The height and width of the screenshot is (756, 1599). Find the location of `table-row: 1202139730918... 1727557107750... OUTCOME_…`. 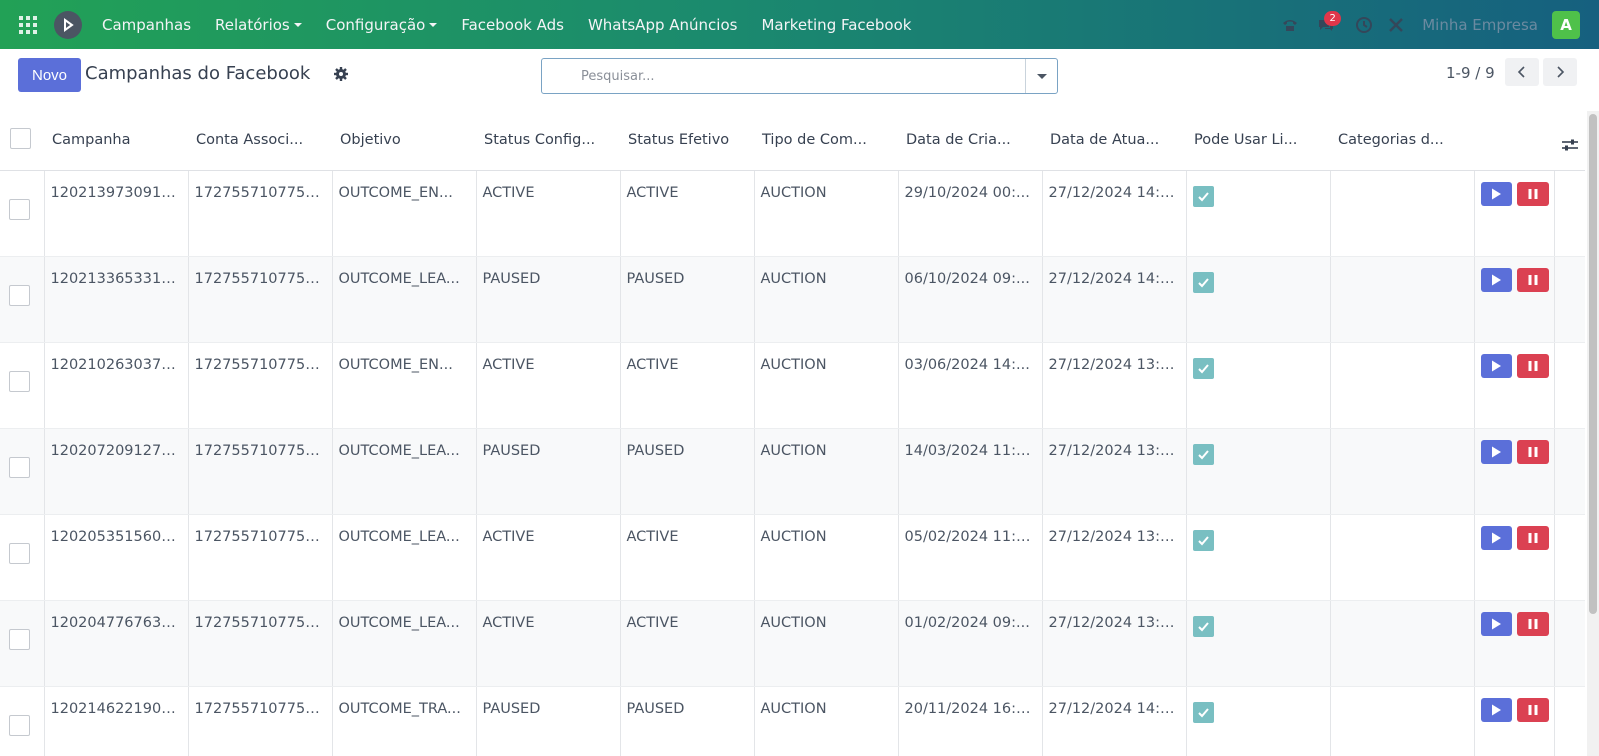

table-row: 1202139730918... 1727557107750... OUTCOME_… is located at coordinates (792, 213).